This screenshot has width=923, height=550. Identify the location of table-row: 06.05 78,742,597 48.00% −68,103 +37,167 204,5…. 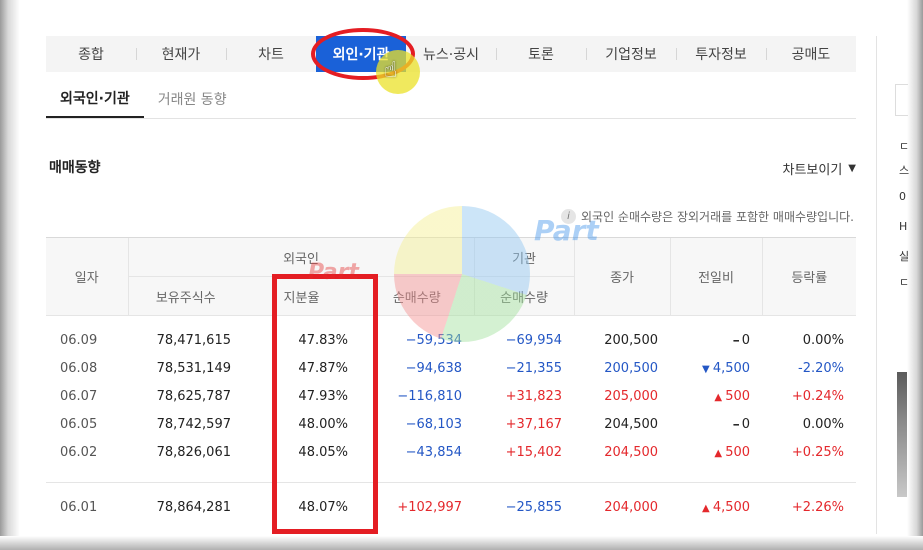
(451, 424).